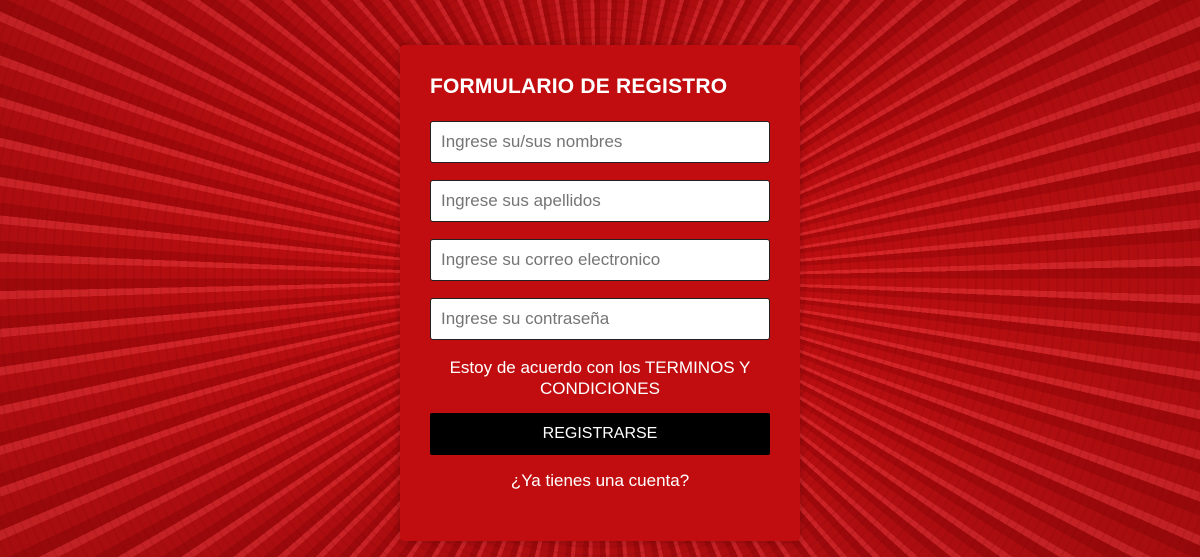  I want to click on form-title: FORMULARIO DE REGISTRO, so click(579, 86).